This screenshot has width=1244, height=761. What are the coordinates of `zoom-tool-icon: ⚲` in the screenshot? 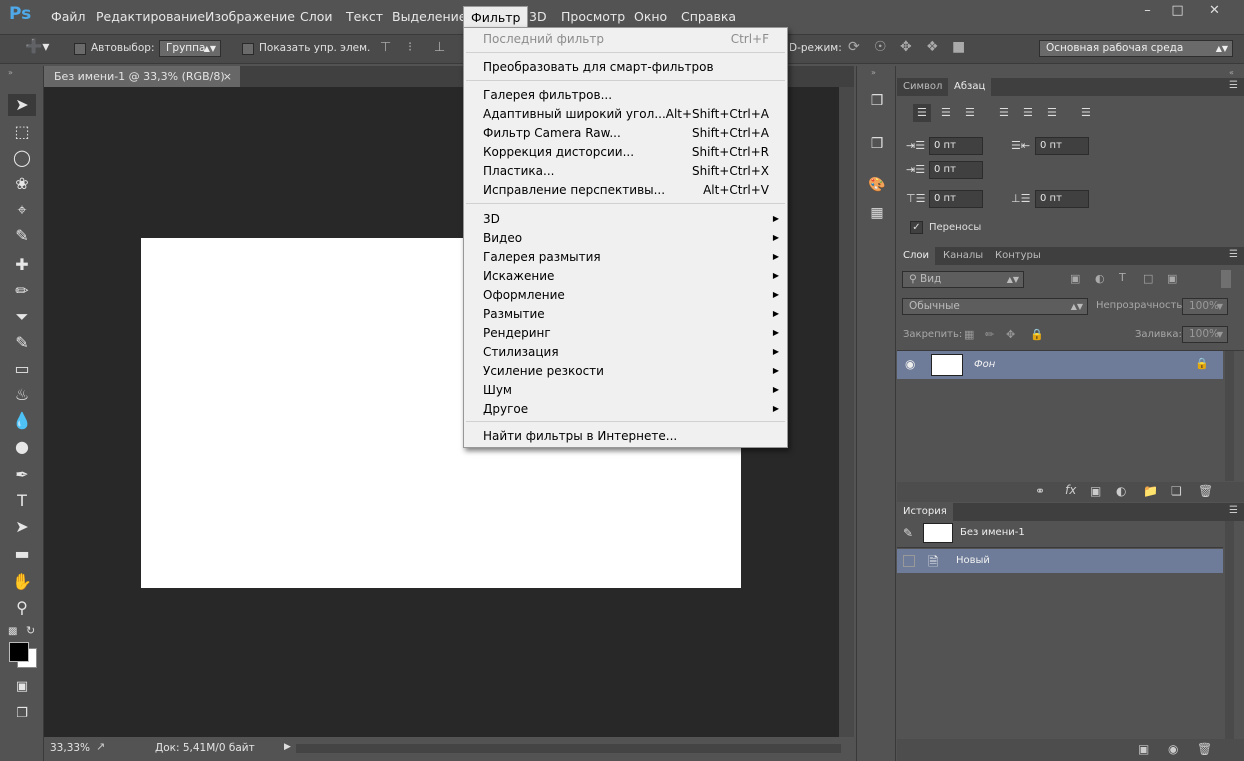 It's located at (22, 608).